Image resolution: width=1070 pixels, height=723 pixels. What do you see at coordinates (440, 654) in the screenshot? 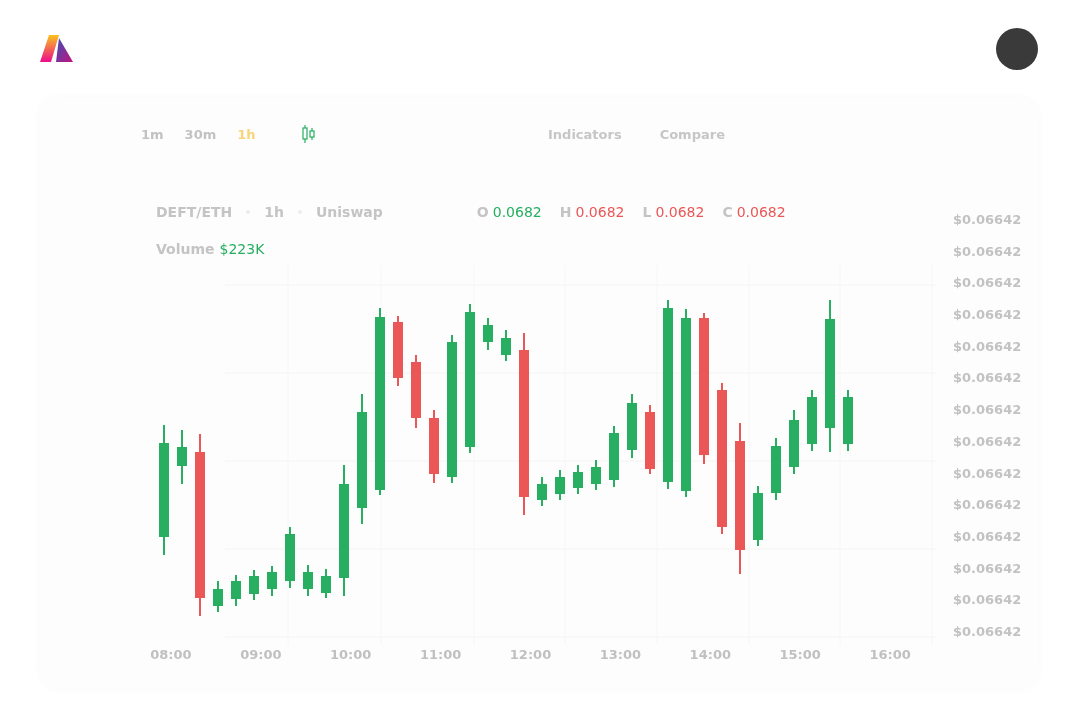
I see `time-axis-label: 11:00` at bounding box center [440, 654].